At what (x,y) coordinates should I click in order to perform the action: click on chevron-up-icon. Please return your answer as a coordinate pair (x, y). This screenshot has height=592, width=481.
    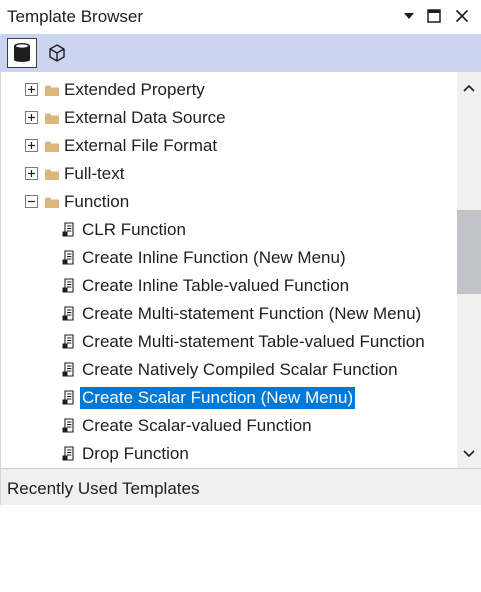
    Looking at the image, I should click on (469, 88).